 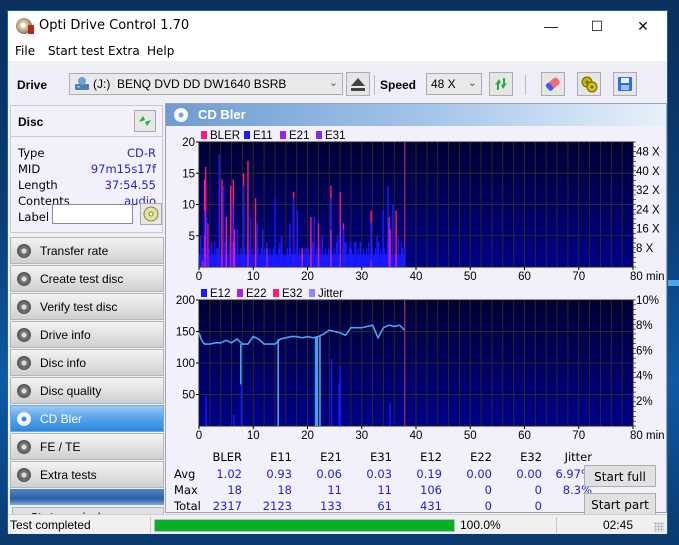 What do you see at coordinates (525, 85) in the screenshot?
I see `toolbar-divider` at bounding box center [525, 85].